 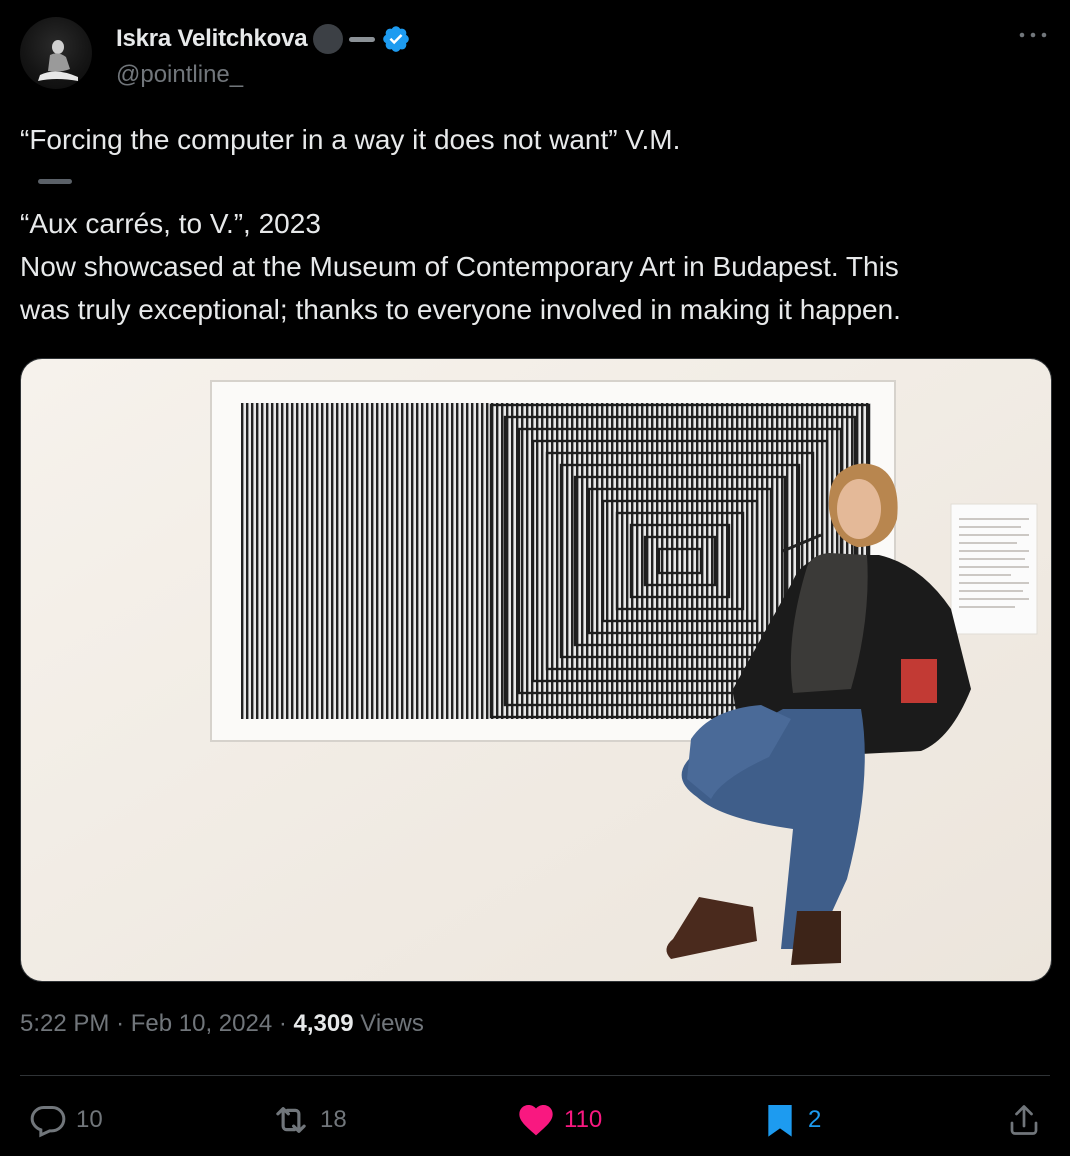 What do you see at coordinates (815, 1119) in the screenshot?
I see `bookmark-count: 2` at bounding box center [815, 1119].